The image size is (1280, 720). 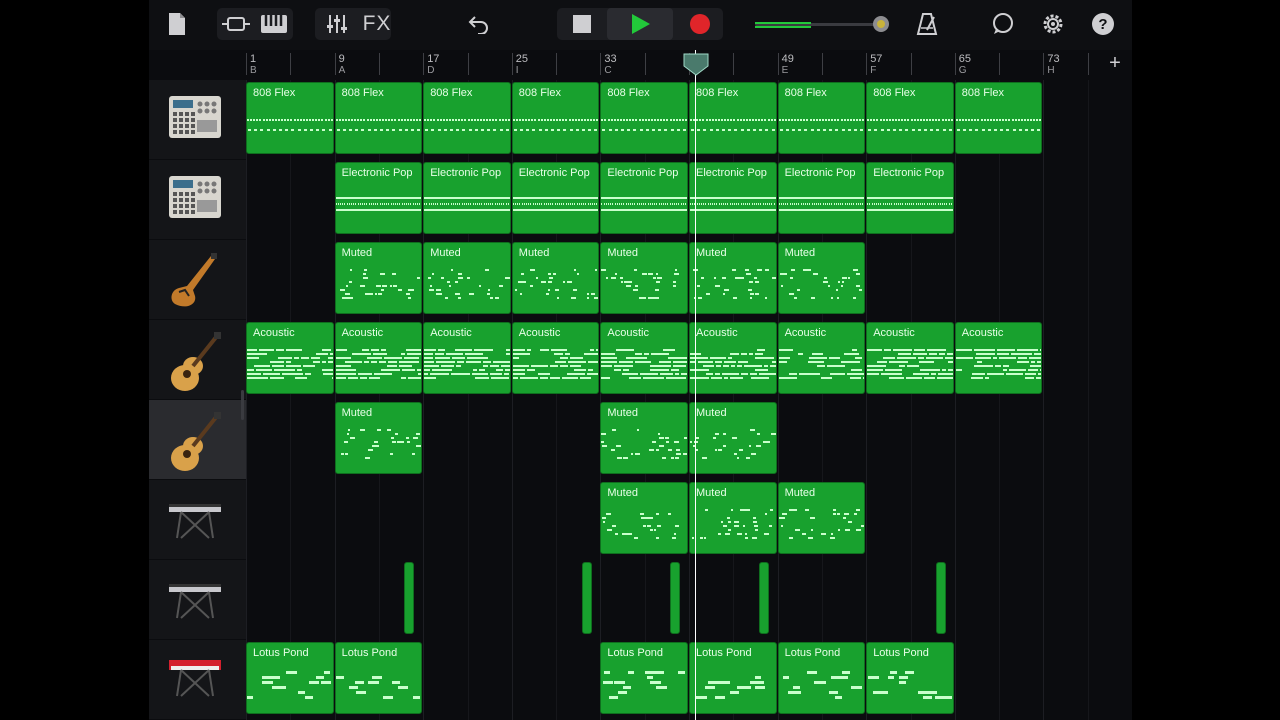 I want to click on master-volume-slider, so click(x=823, y=24).